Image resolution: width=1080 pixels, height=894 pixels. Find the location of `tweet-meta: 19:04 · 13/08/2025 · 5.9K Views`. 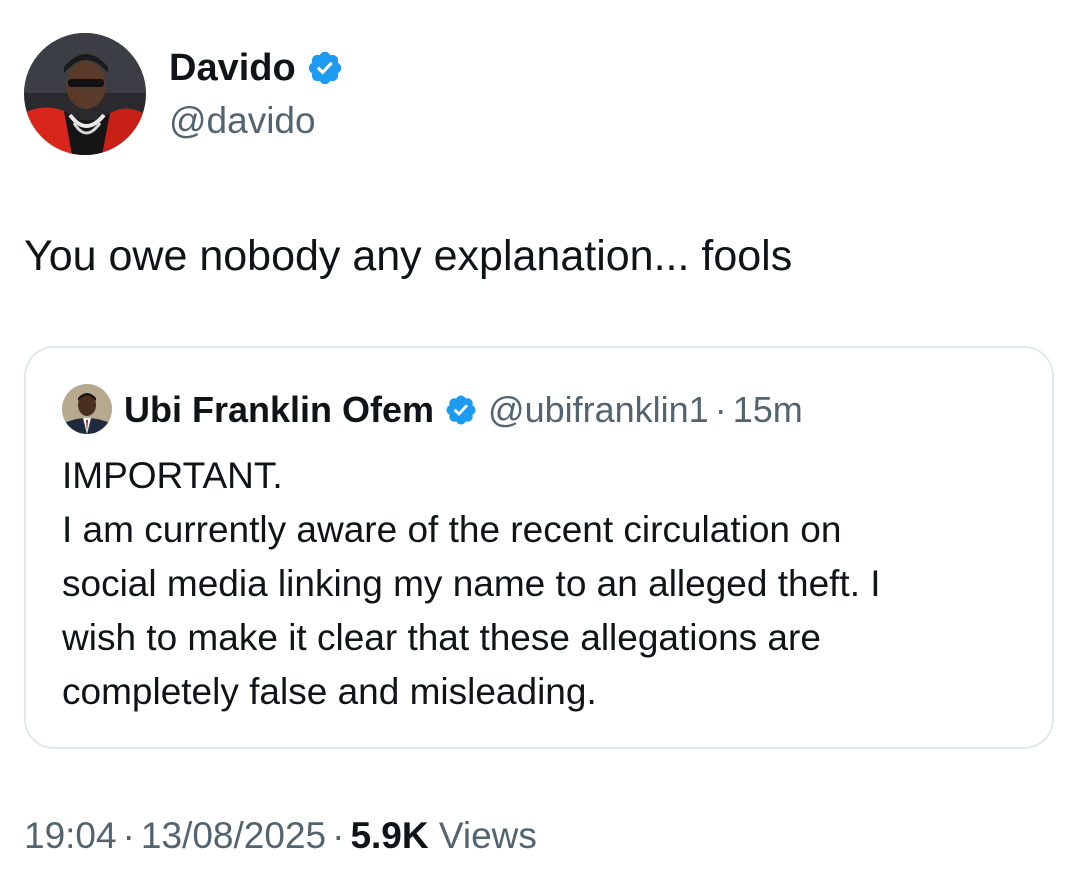

tweet-meta: 19:04 · 13/08/2025 · 5.9K Views is located at coordinates (280, 836).